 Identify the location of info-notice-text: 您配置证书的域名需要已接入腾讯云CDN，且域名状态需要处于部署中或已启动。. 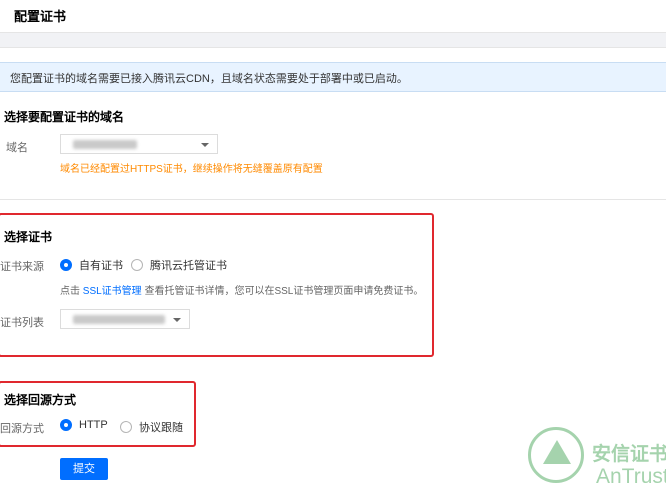
(209, 79).